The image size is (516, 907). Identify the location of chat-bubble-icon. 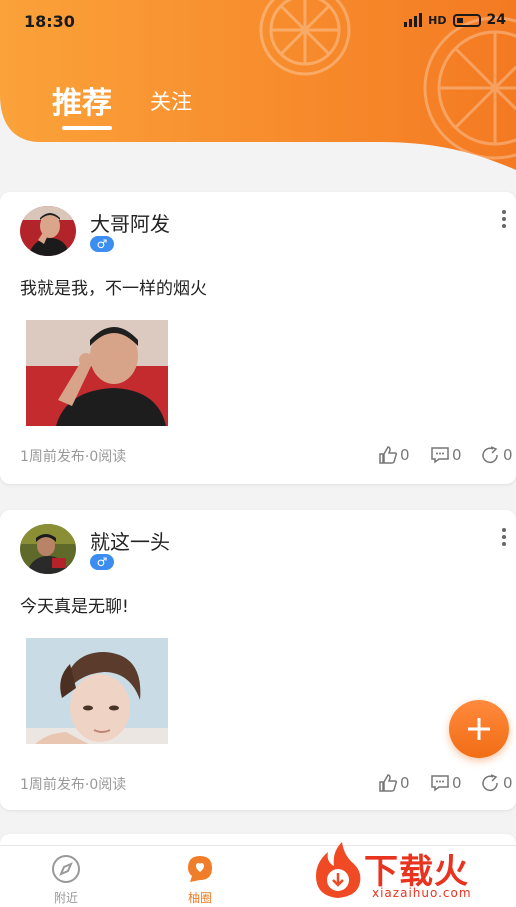
(200, 869).